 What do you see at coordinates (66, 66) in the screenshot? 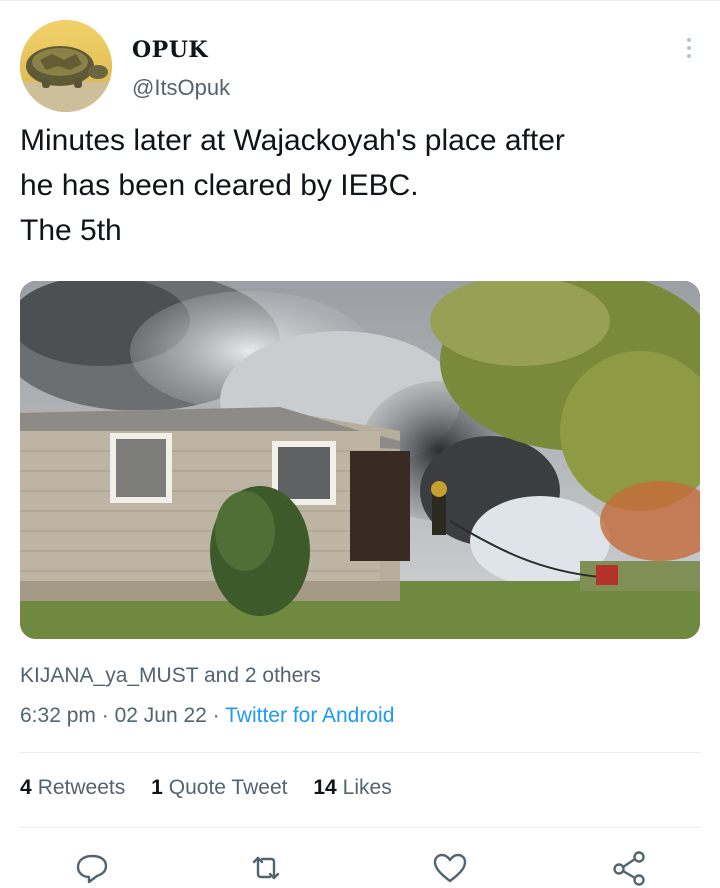
I see `avatar` at bounding box center [66, 66].